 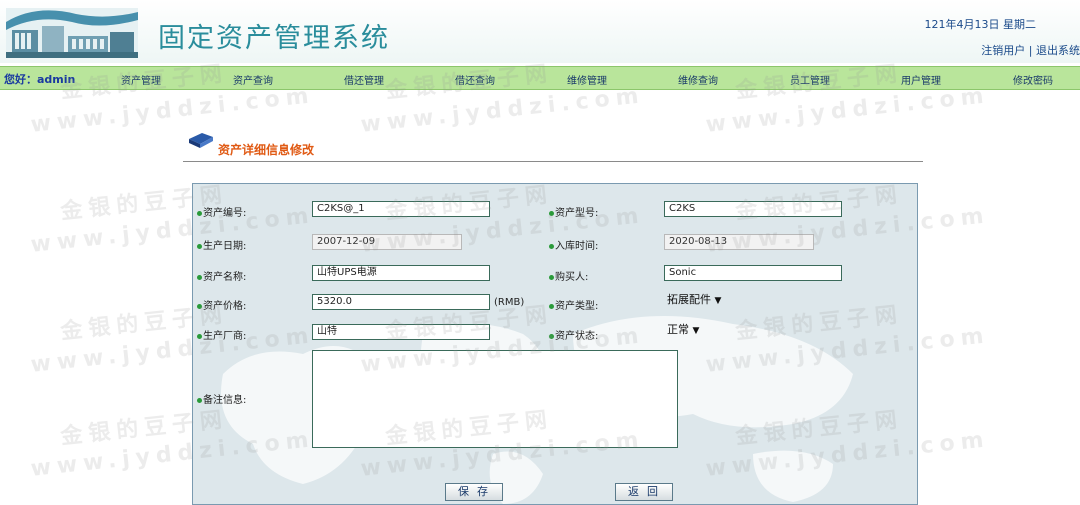 I want to click on notes-textarea, so click(x=495, y=399).